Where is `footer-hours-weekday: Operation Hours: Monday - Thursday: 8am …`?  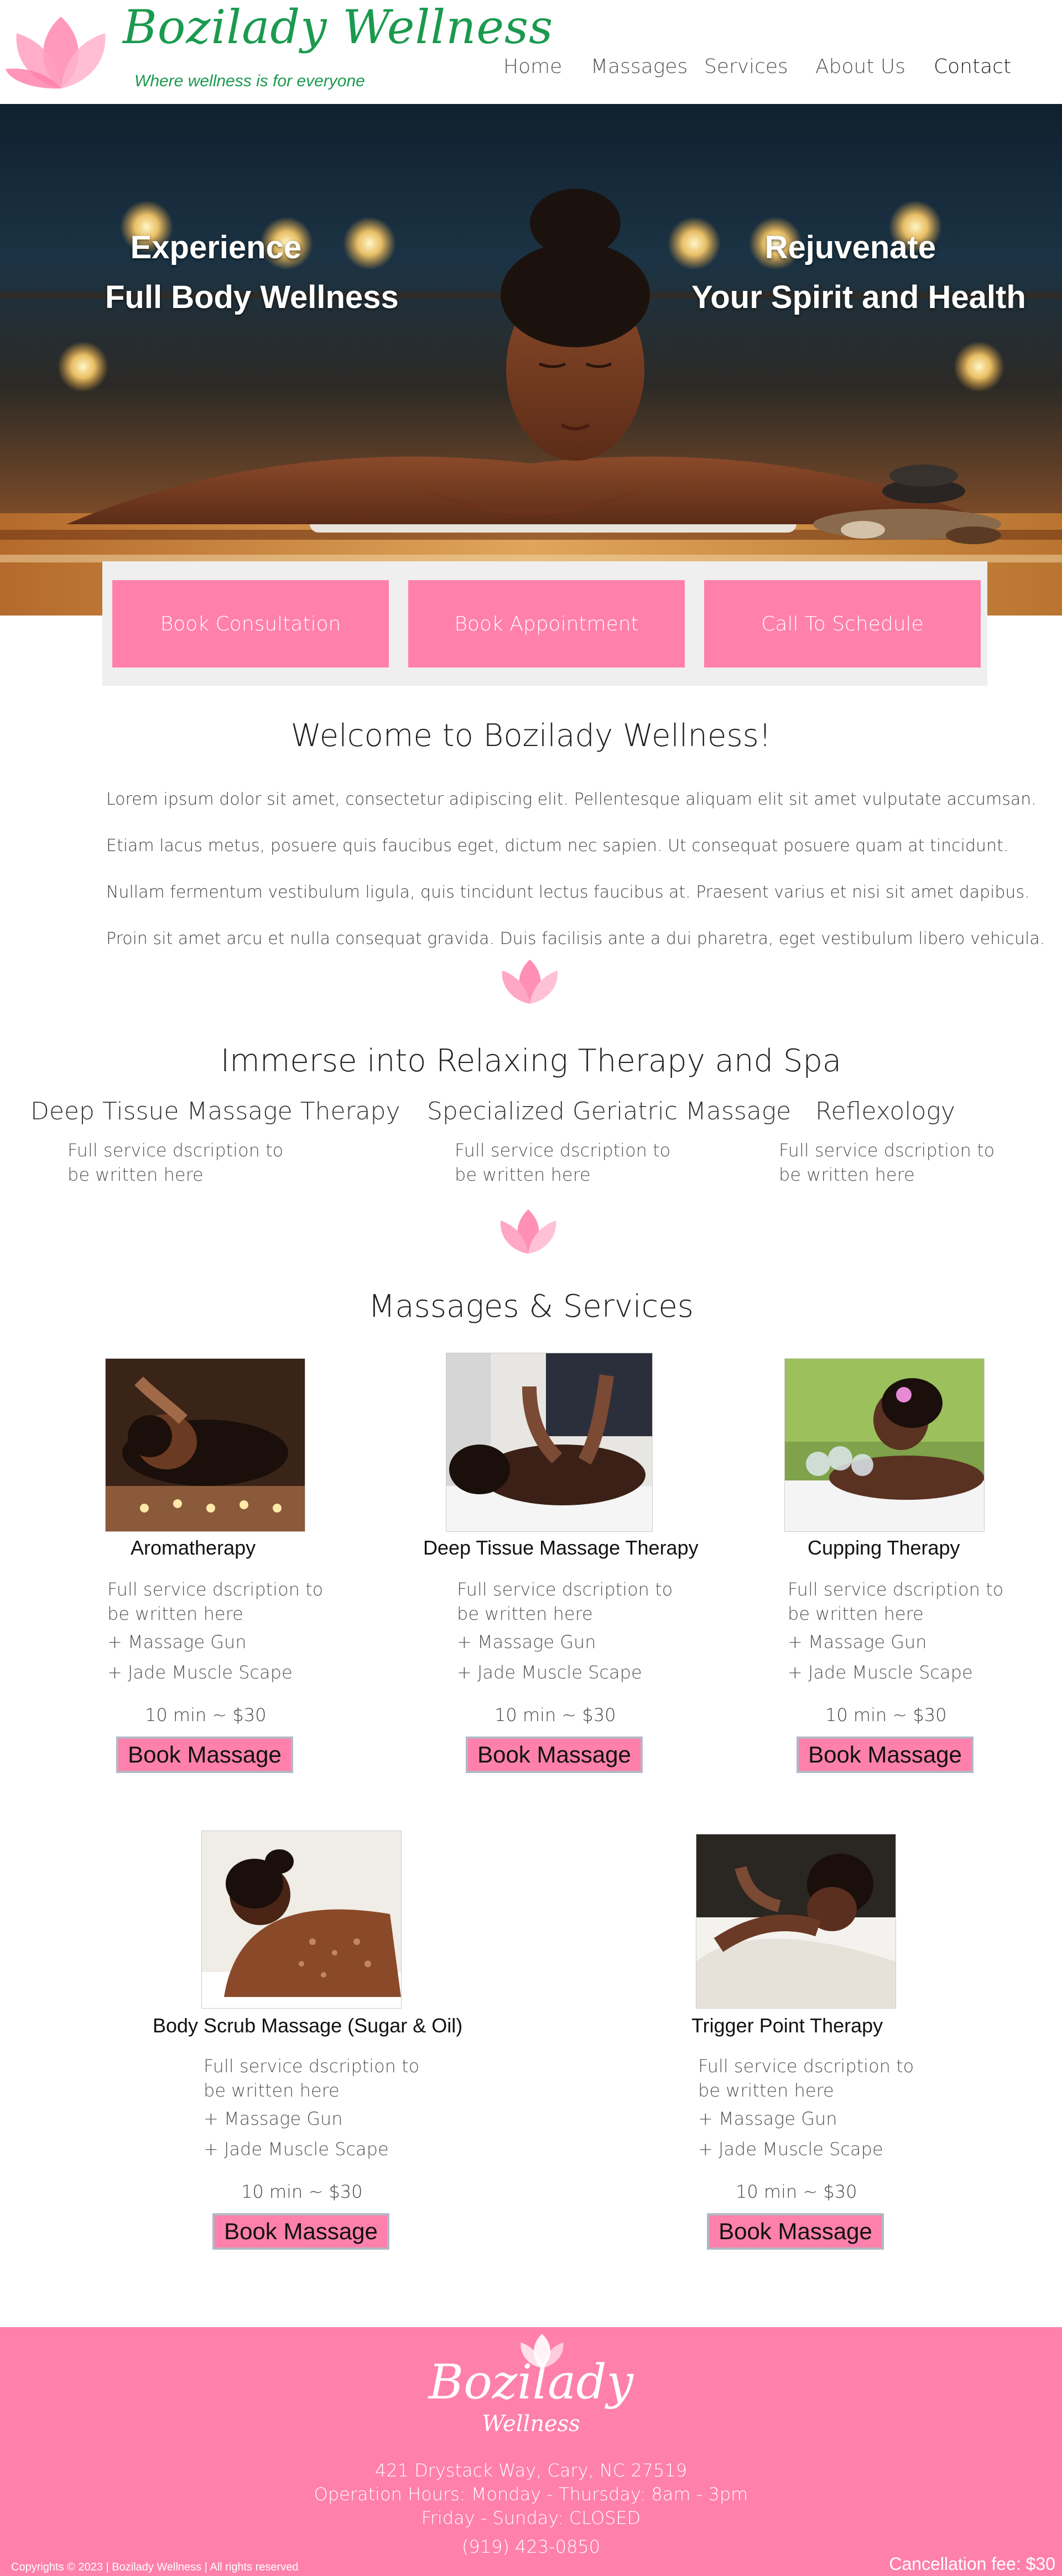
footer-hours-weekday: Operation Hours: Monday - Thursday: 8am … is located at coordinates (531, 2494).